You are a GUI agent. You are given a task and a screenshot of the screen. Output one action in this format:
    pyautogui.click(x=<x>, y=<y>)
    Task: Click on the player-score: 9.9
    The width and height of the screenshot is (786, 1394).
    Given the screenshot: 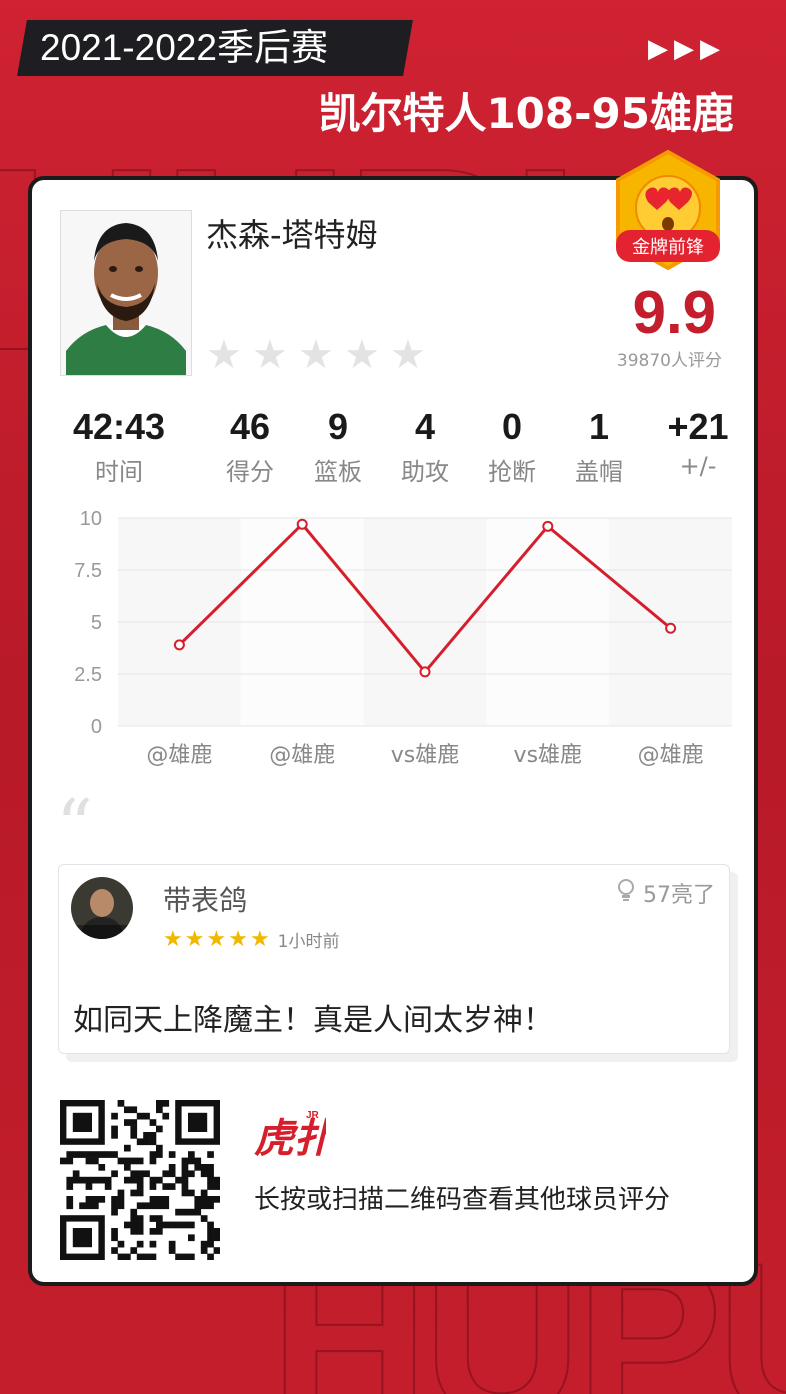 What is the action you would take?
    pyautogui.click(x=674, y=312)
    